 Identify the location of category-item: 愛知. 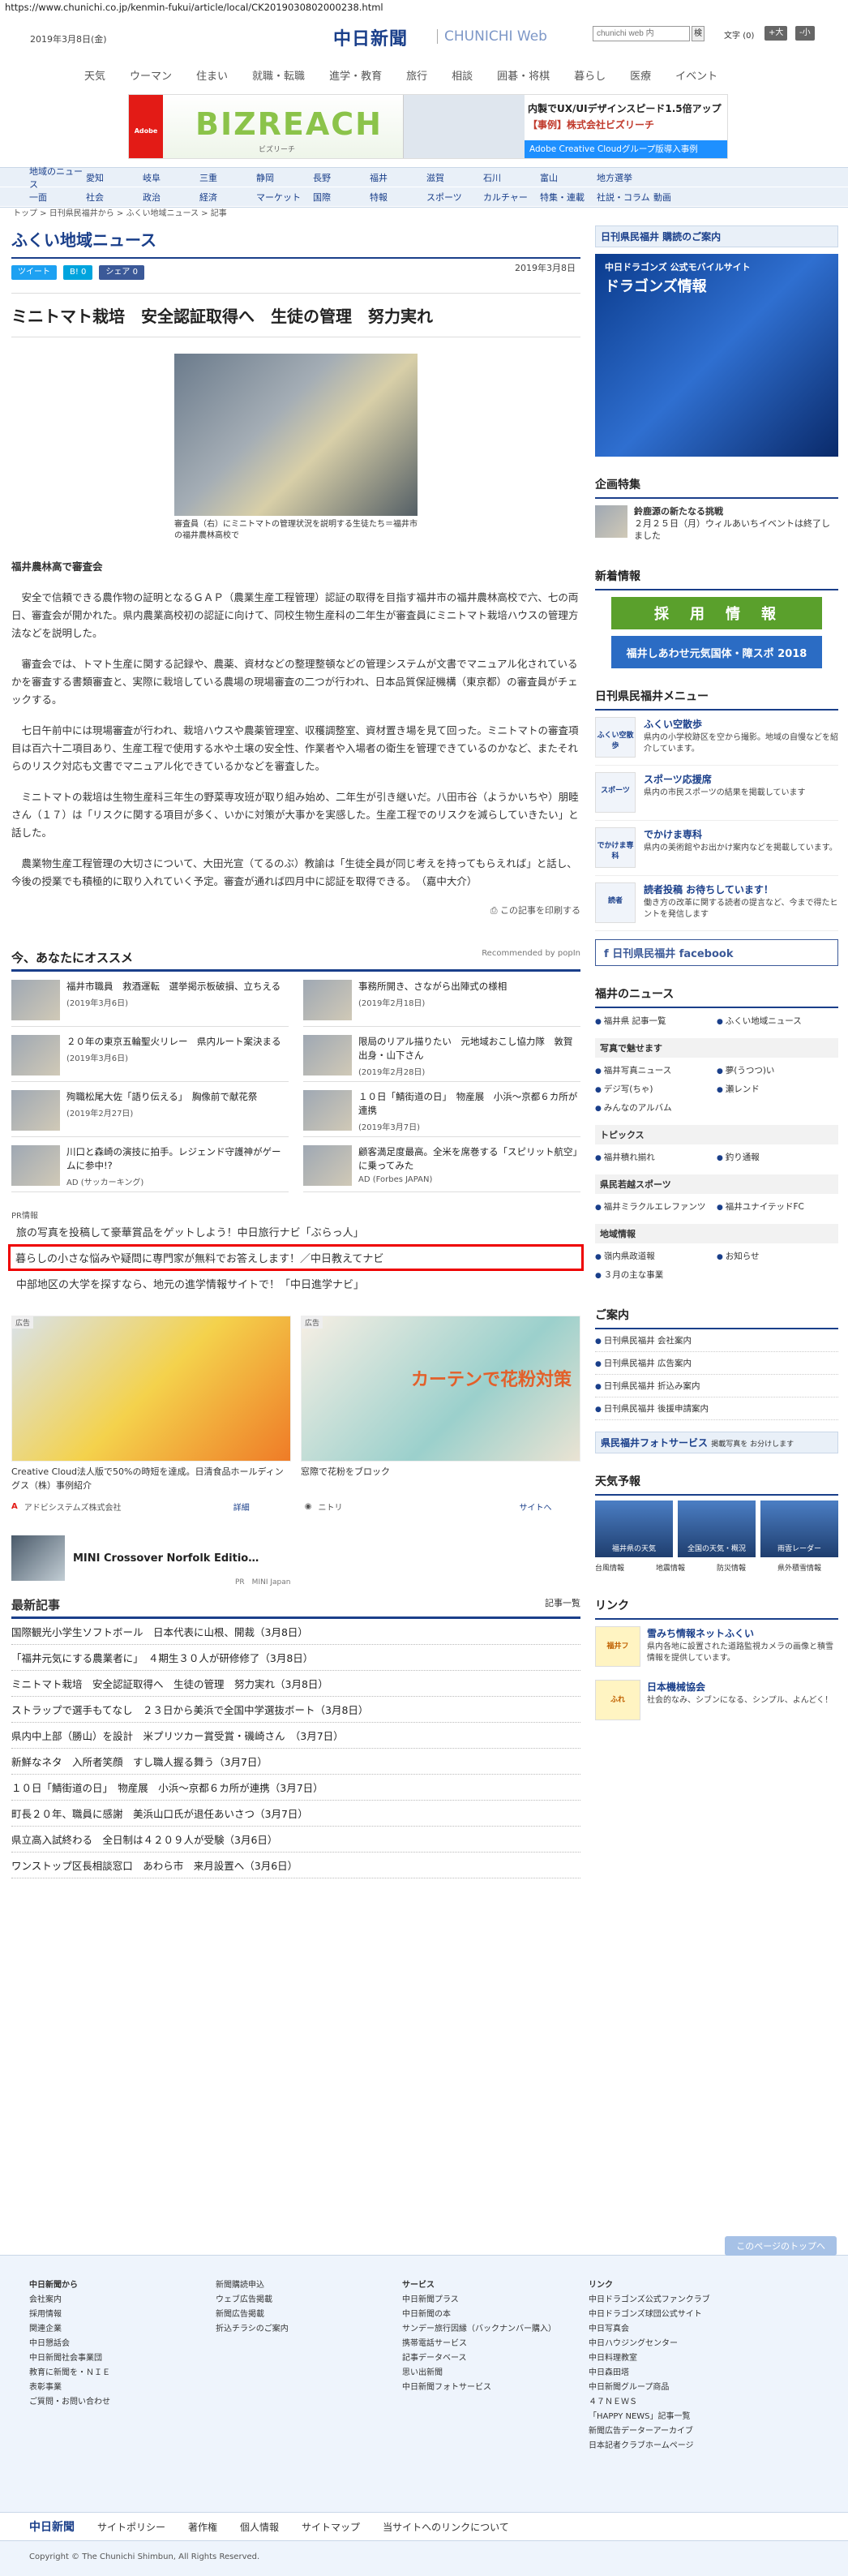
(114, 177).